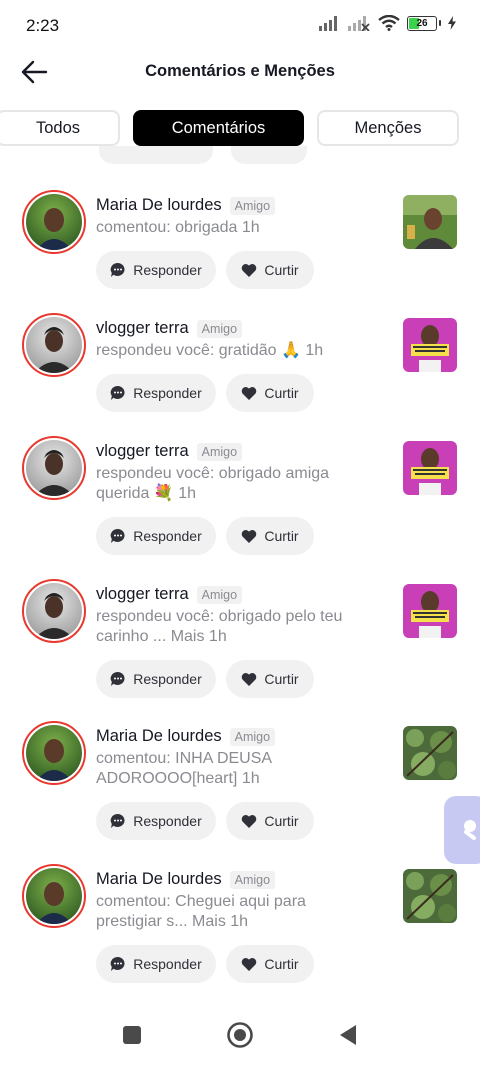 Image resolution: width=480 pixels, height=1066 pixels. I want to click on tab-mencoes: Menções, so click(388, 128).